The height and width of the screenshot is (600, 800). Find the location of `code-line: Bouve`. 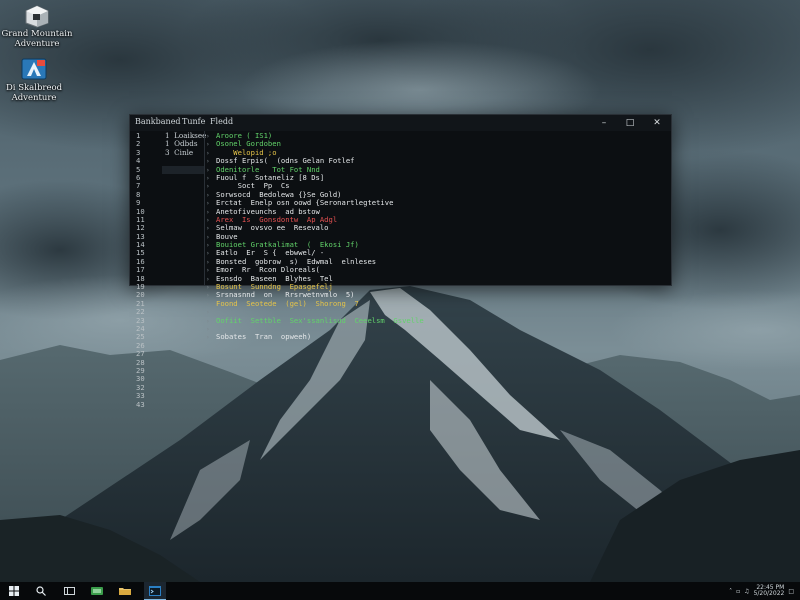

code-line: Bouve is located at coordinates (442, 237).